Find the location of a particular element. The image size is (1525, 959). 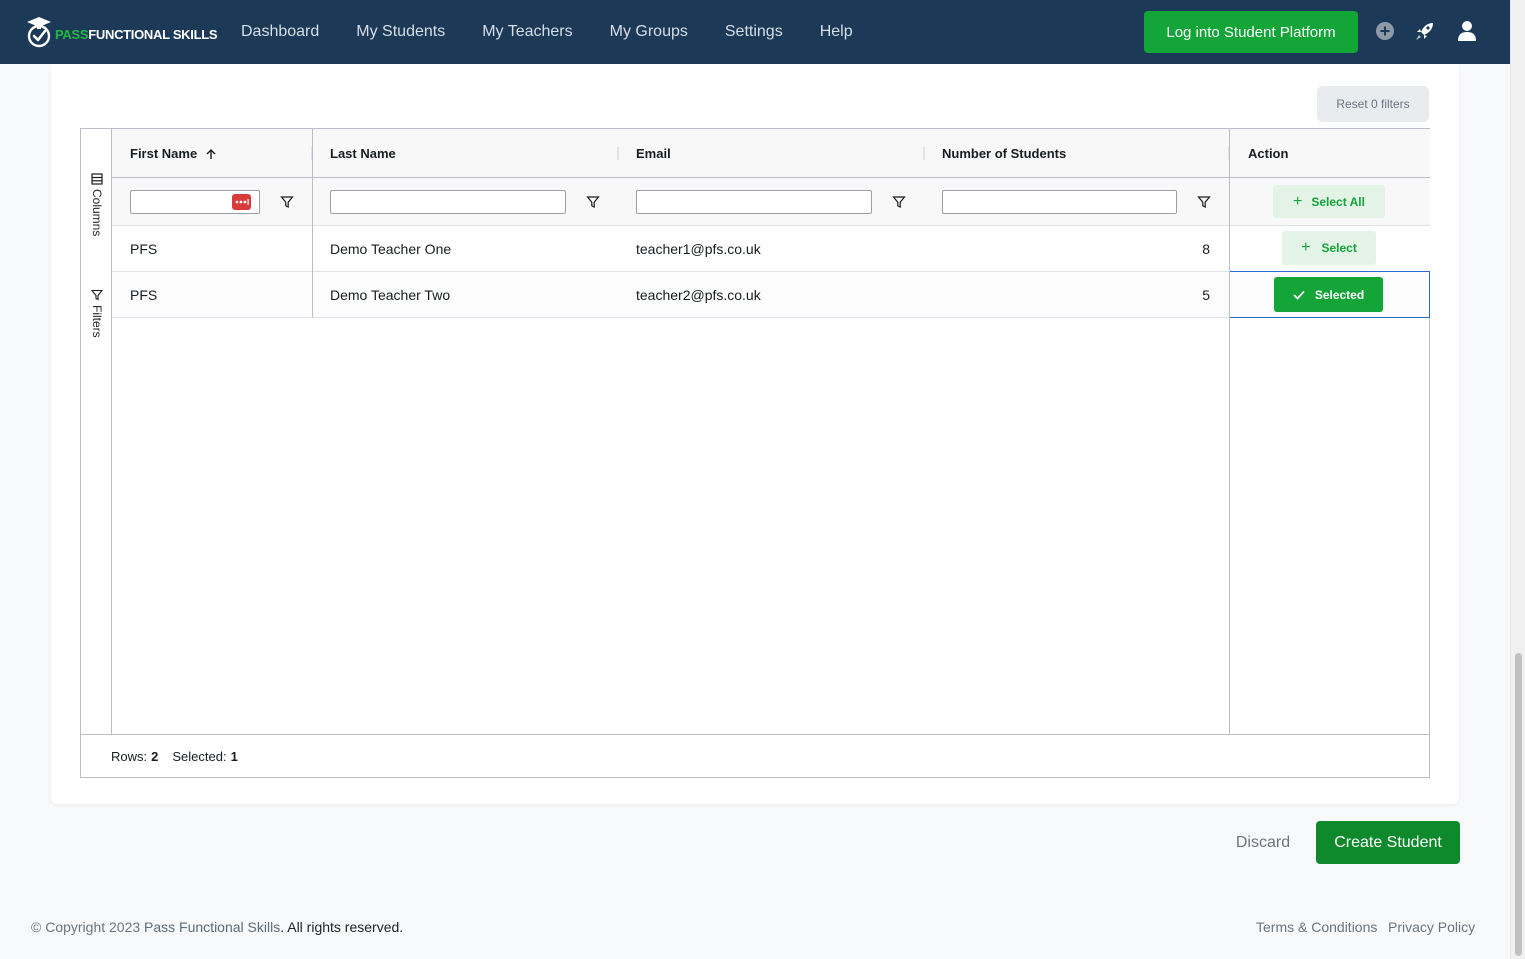

column-header-first-name: First Name is located at coordinates (212, 153).